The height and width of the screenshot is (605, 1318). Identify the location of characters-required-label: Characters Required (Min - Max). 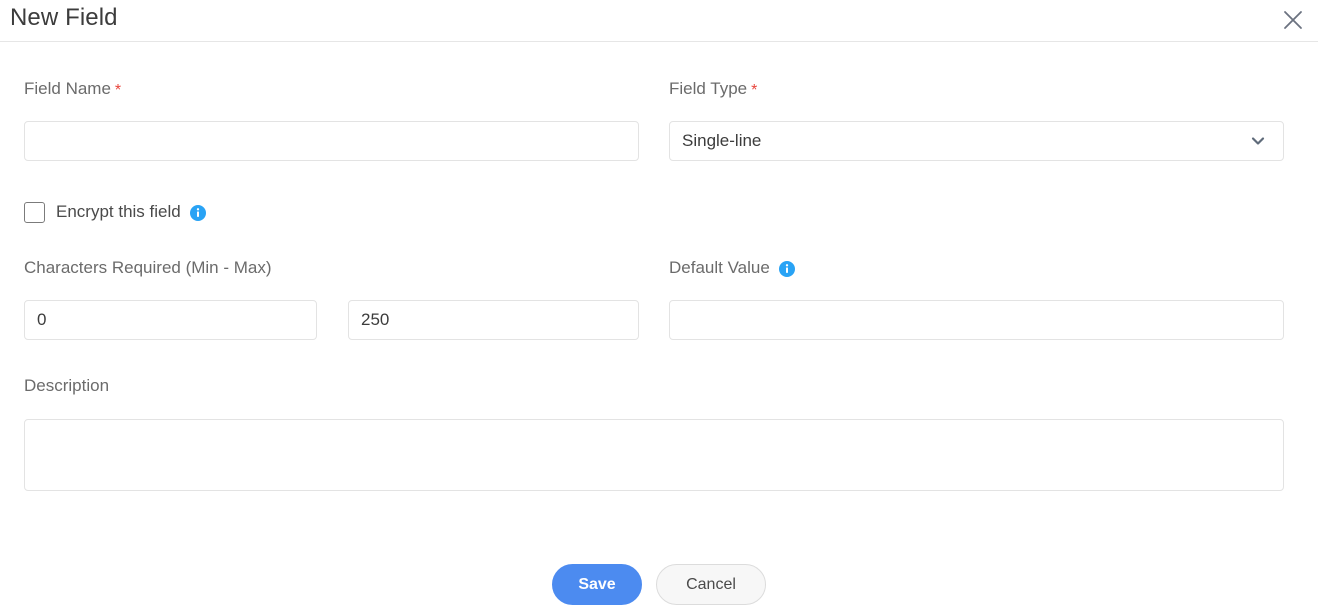
(148, 267).